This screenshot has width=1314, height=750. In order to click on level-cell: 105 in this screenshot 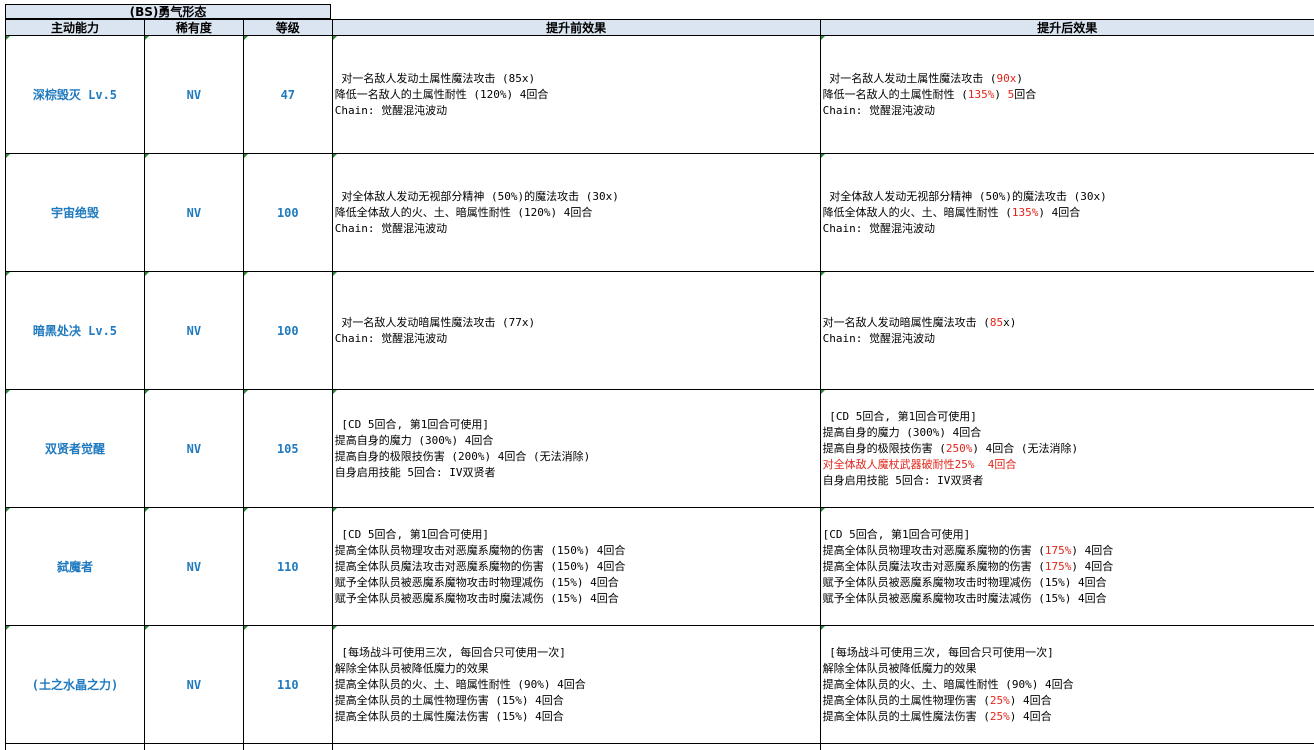, I will do `click(287, 448)`.